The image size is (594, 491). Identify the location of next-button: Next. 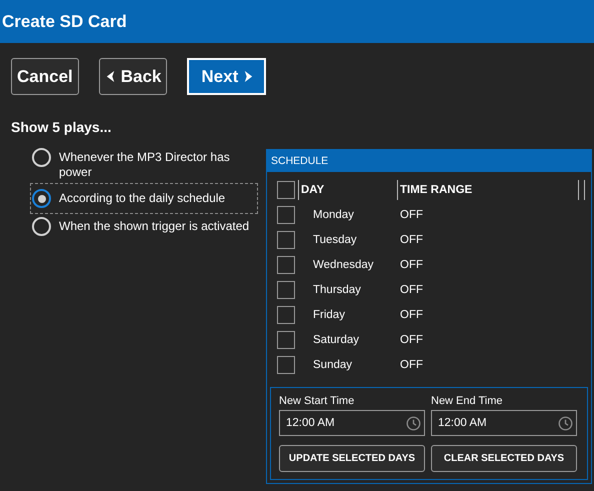
(226, 76).